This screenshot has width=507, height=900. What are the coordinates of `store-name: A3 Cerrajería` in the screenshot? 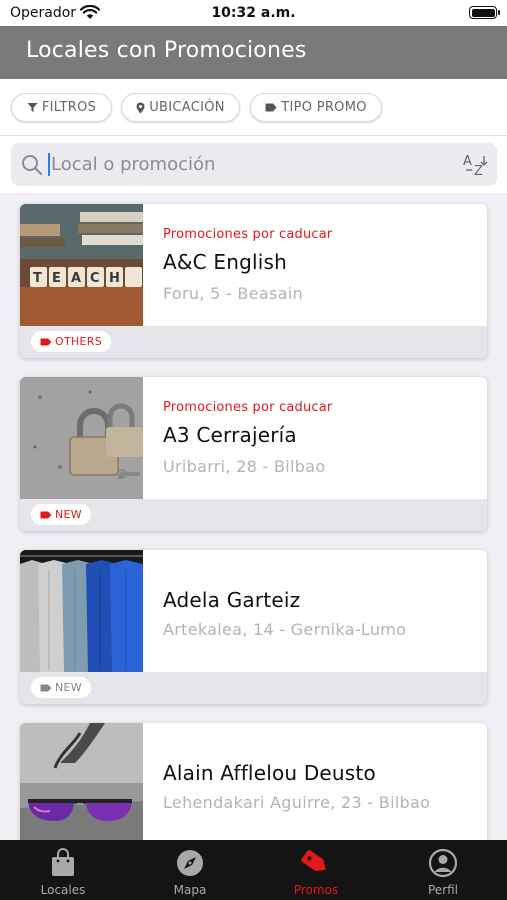 It's located at (230, 435).